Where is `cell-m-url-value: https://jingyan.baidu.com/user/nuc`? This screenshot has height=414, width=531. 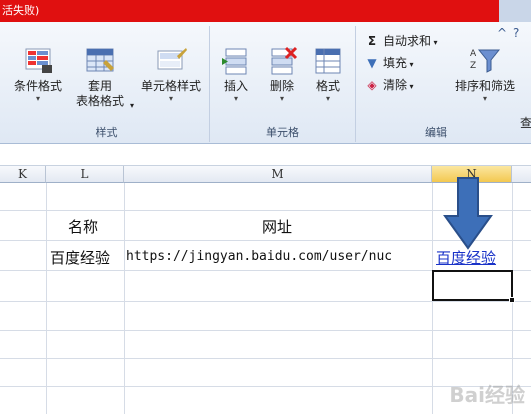
cell-m-url-value: https://jingyan.baidu.com/user/nuc is located at coordinates (278, 256).